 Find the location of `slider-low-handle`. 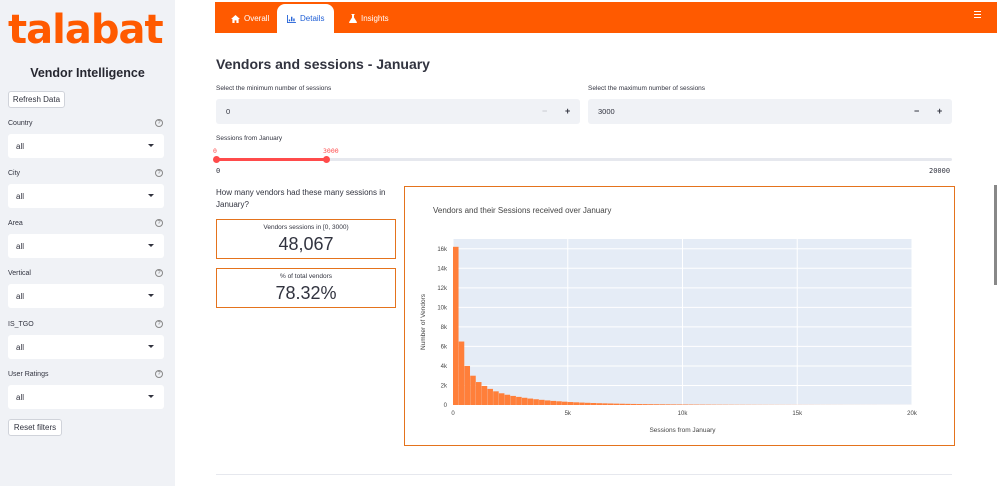

slider-low-handle is located at coordinates (216, 159).